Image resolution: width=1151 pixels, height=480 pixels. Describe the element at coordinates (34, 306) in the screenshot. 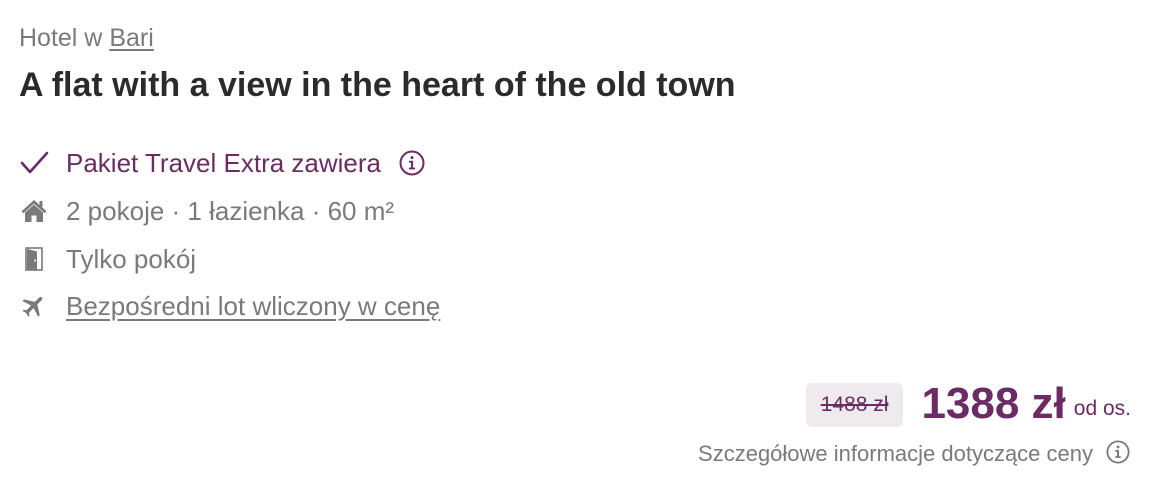

I see `airplane-icon` at that location.